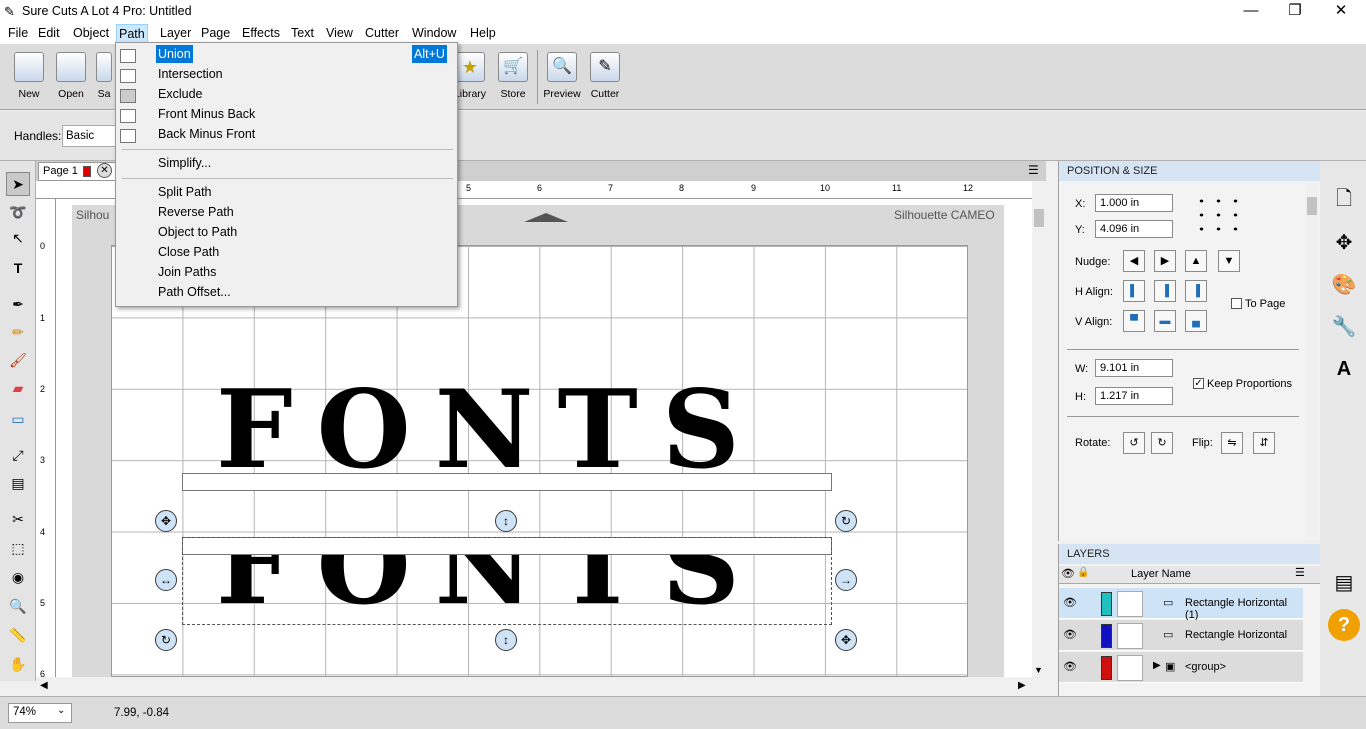  I want to click on close-window-button: ✕, so click(1341, 12).